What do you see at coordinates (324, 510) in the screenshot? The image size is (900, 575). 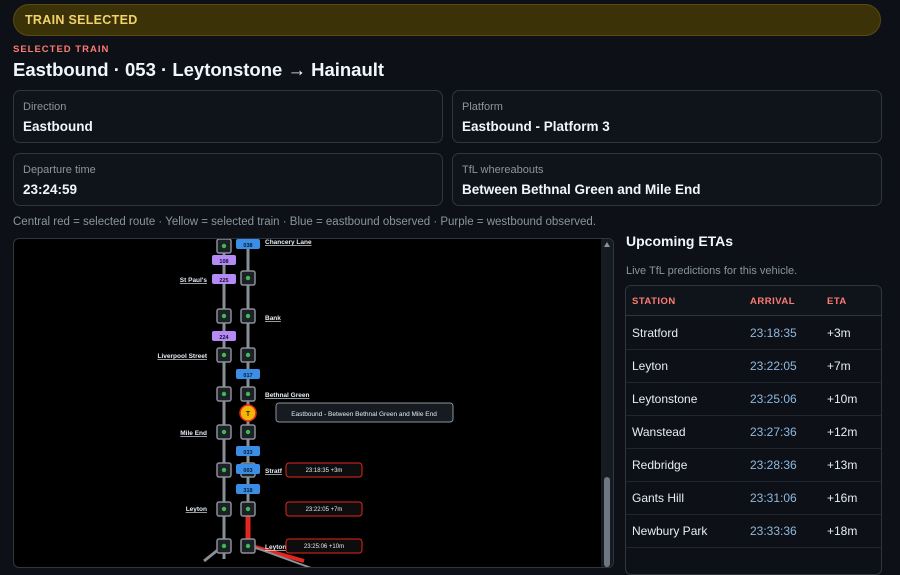 I see `eta-map-label-text: 23:22:05 +7m` at bounding box center [324, 510].